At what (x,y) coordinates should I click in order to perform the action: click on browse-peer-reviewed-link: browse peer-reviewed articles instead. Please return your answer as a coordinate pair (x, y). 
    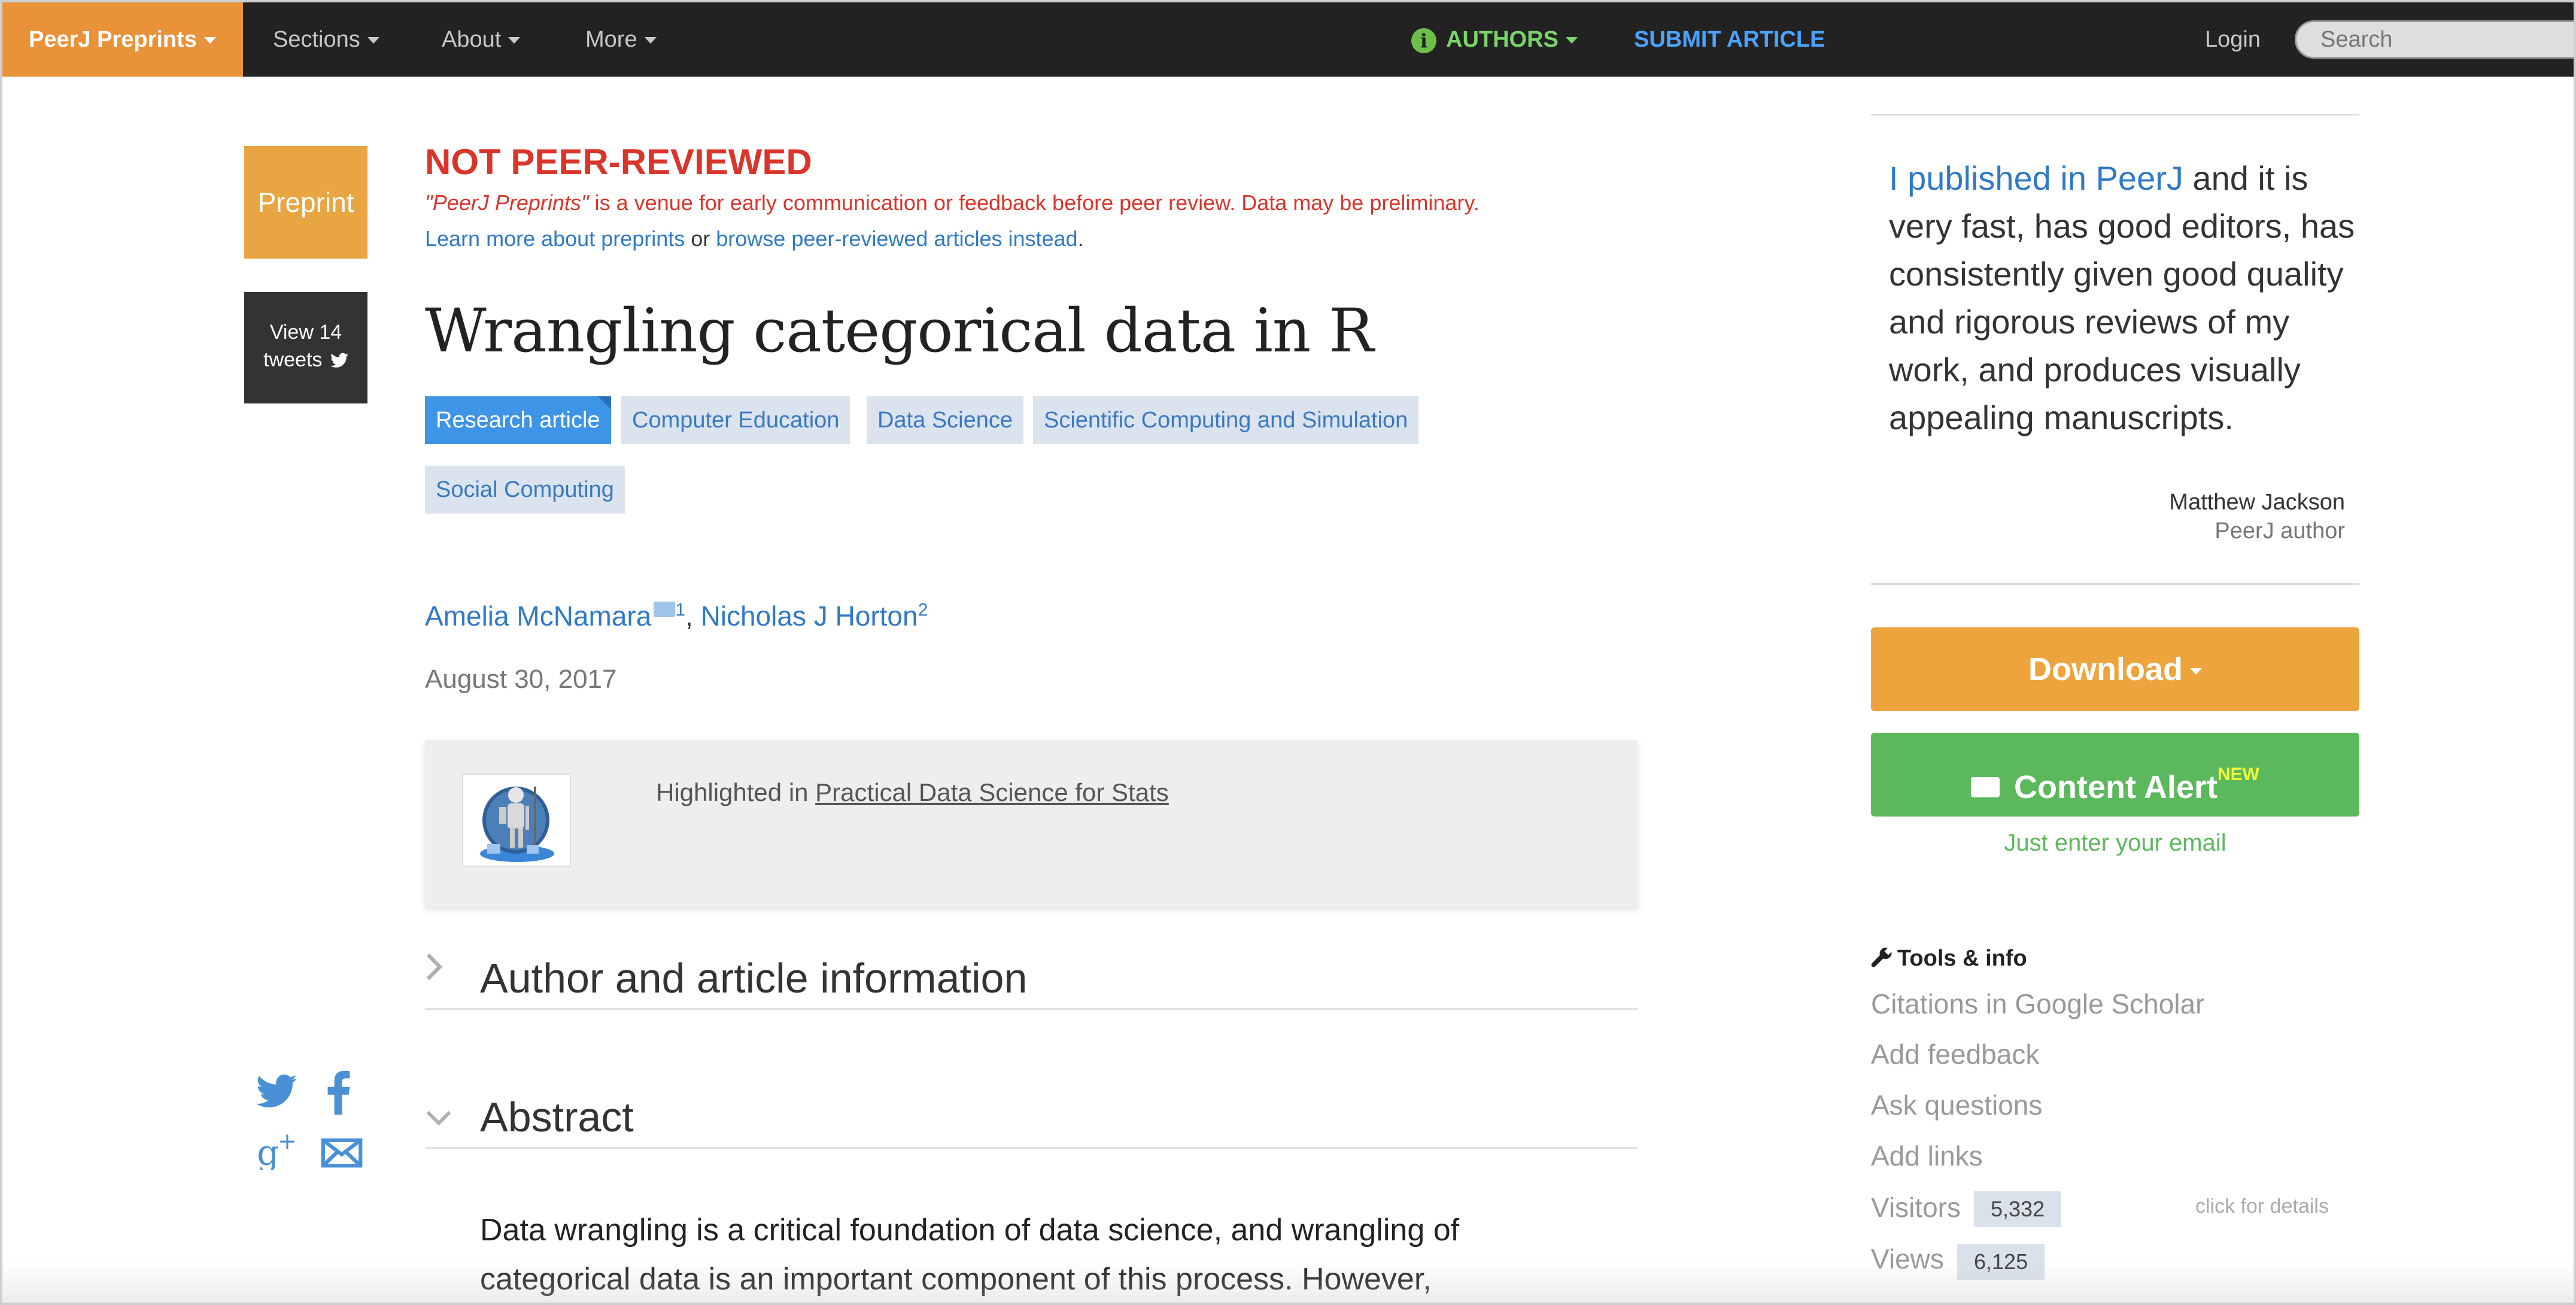
    Looking at the image, I should click on (897, 239).